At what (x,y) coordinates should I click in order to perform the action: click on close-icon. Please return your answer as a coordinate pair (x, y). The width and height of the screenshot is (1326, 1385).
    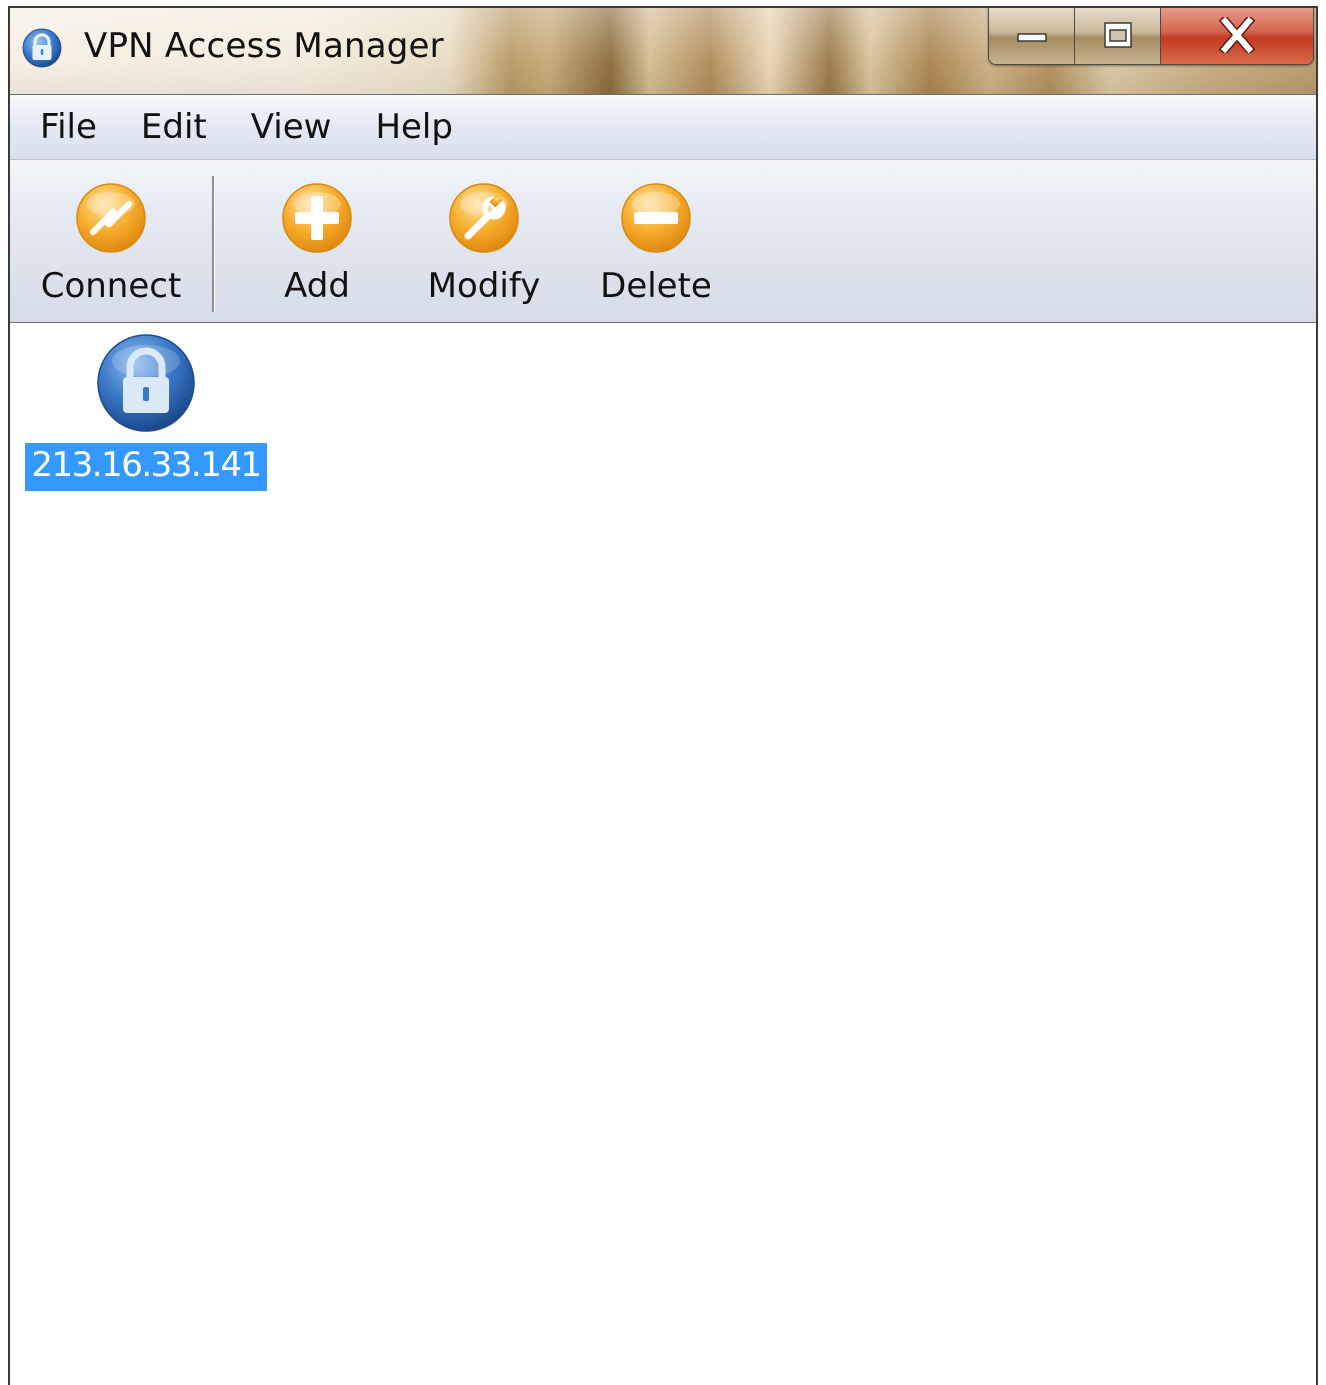
    Looking at the image, I should click on (1237, 35).